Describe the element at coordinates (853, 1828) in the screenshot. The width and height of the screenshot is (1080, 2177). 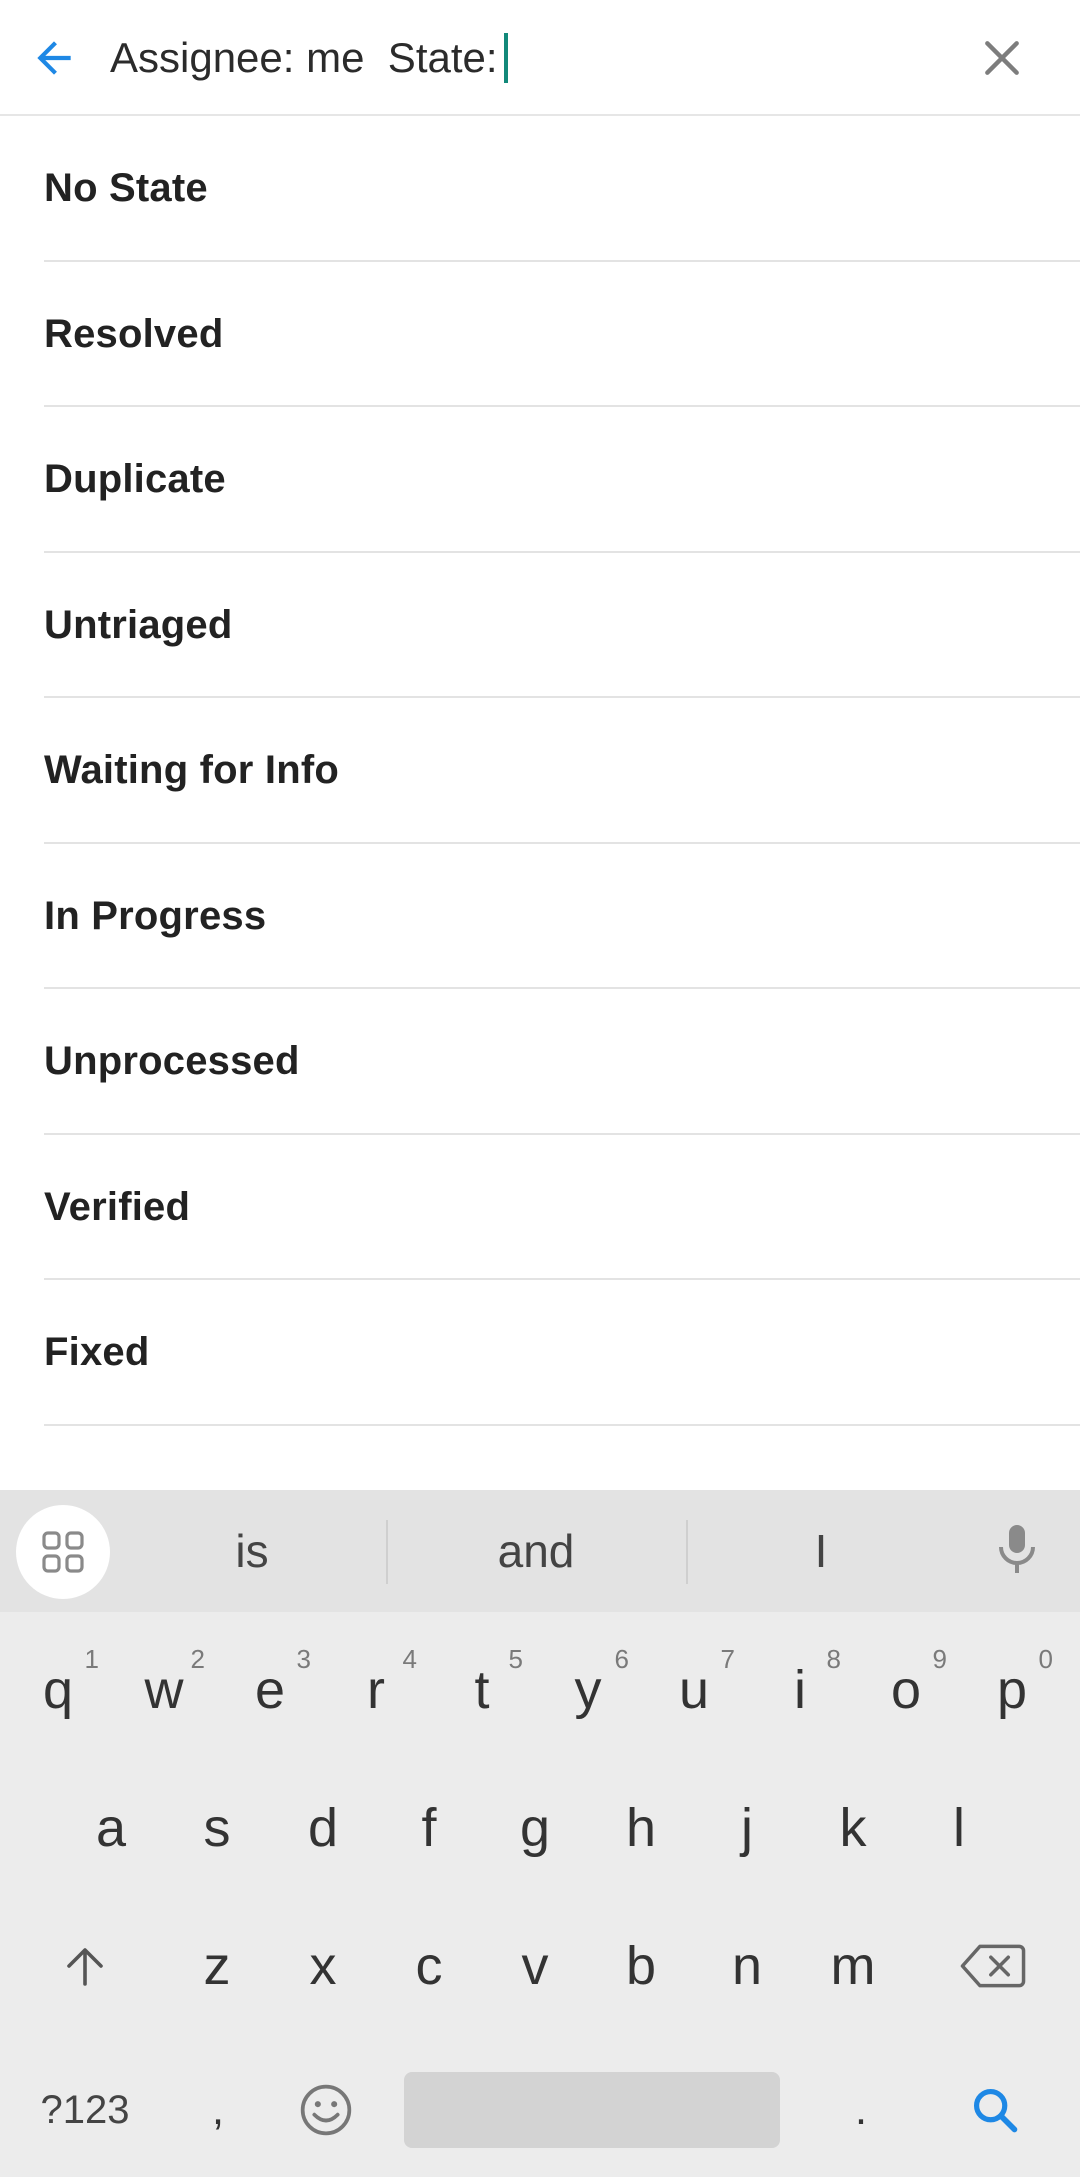
I see `key-k: k` at that location.